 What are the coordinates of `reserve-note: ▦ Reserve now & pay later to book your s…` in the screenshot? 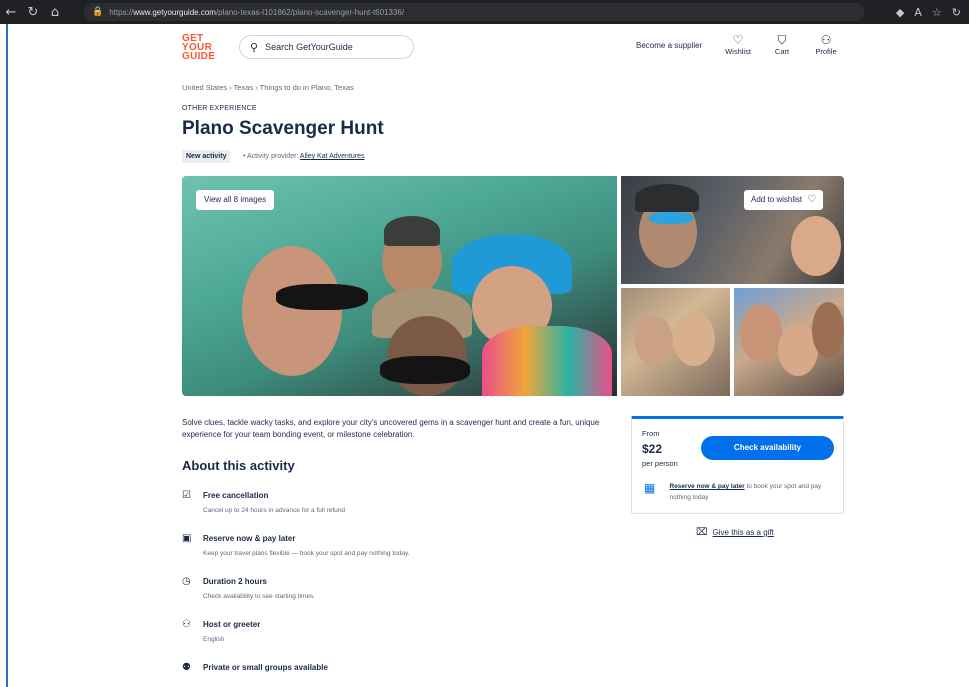 It's located at (741, 492).